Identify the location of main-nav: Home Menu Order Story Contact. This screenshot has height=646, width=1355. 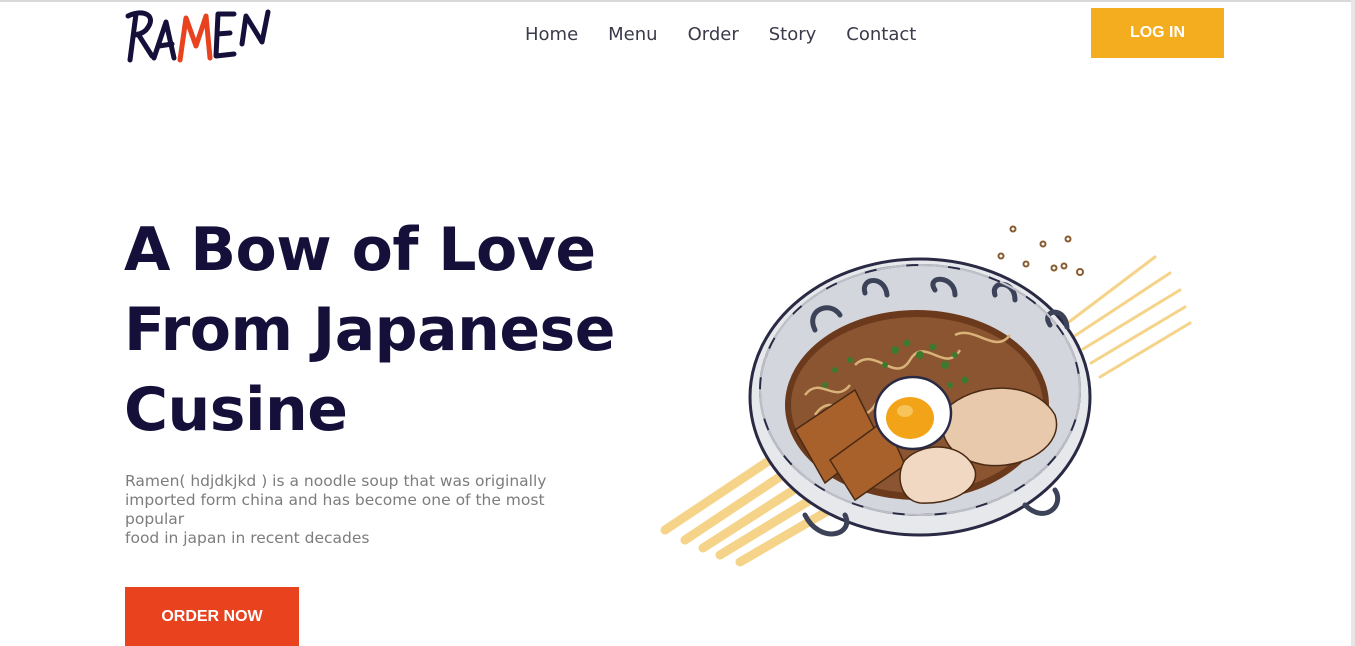
(720, 34).